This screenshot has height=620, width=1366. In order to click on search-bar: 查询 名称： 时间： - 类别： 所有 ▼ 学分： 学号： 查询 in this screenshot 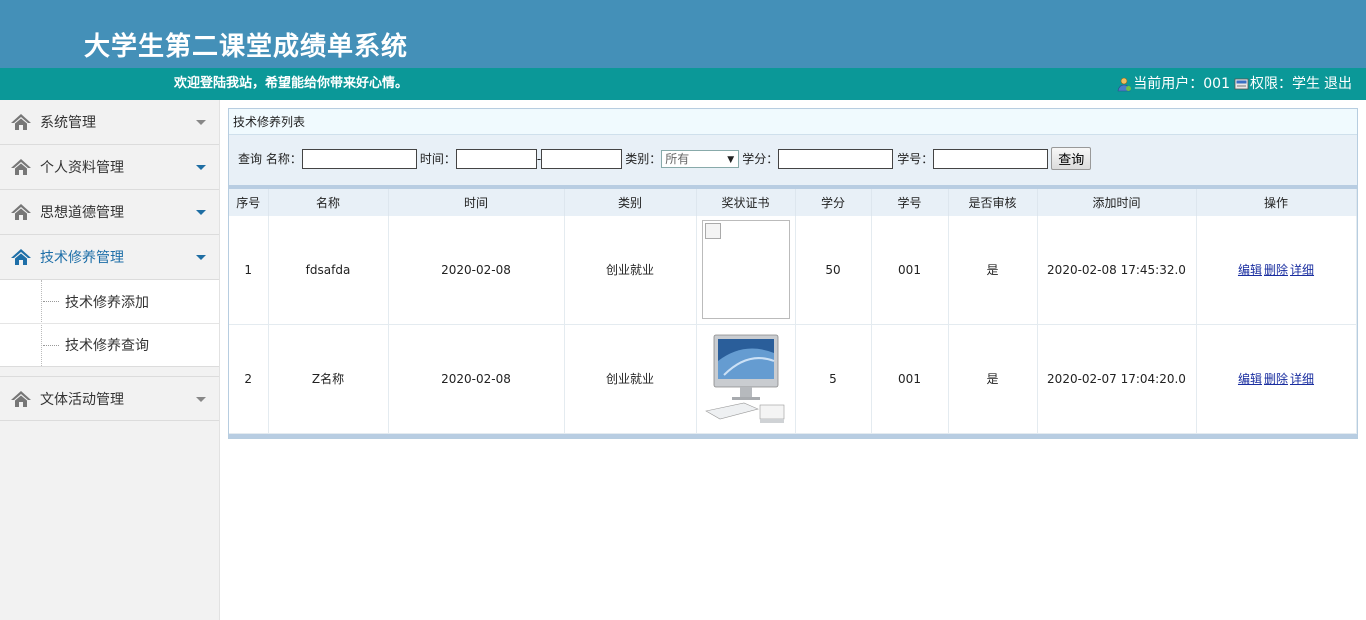, I will do `click(793, 162)`.